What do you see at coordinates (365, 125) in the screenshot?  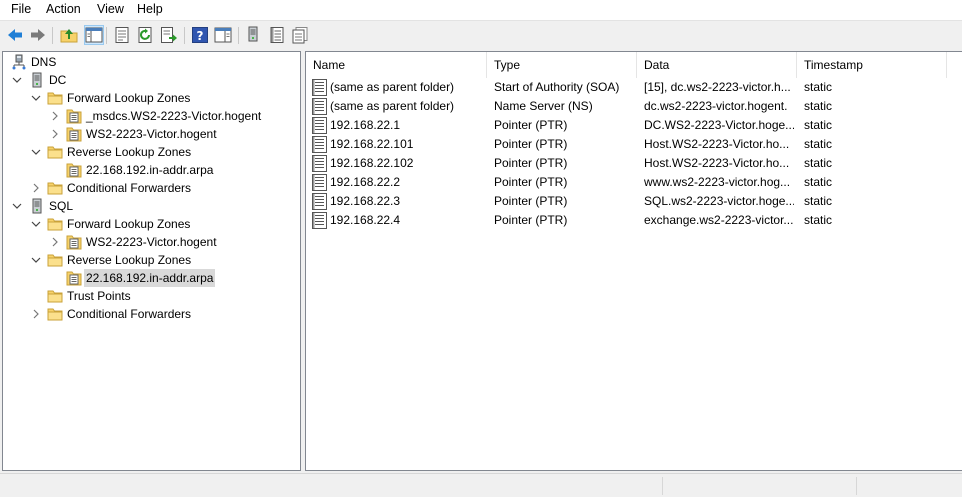 I see `cell-name: 192.168.22.1` at bounding box center [365, 125].